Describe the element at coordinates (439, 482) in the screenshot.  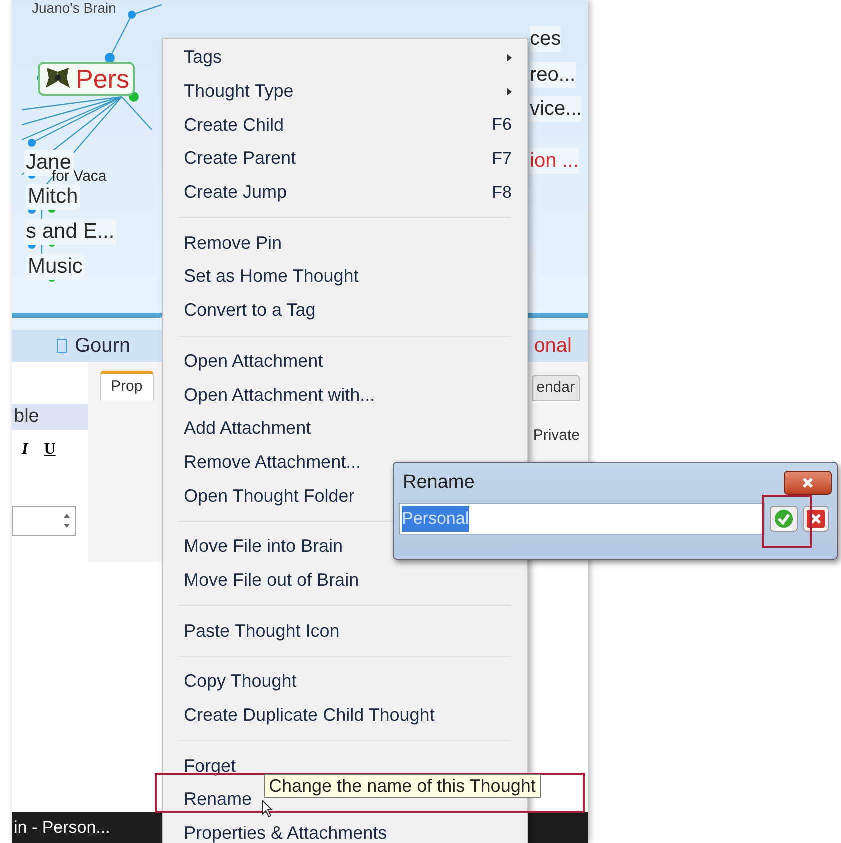
I see `dialog-title: Rename` at that location.